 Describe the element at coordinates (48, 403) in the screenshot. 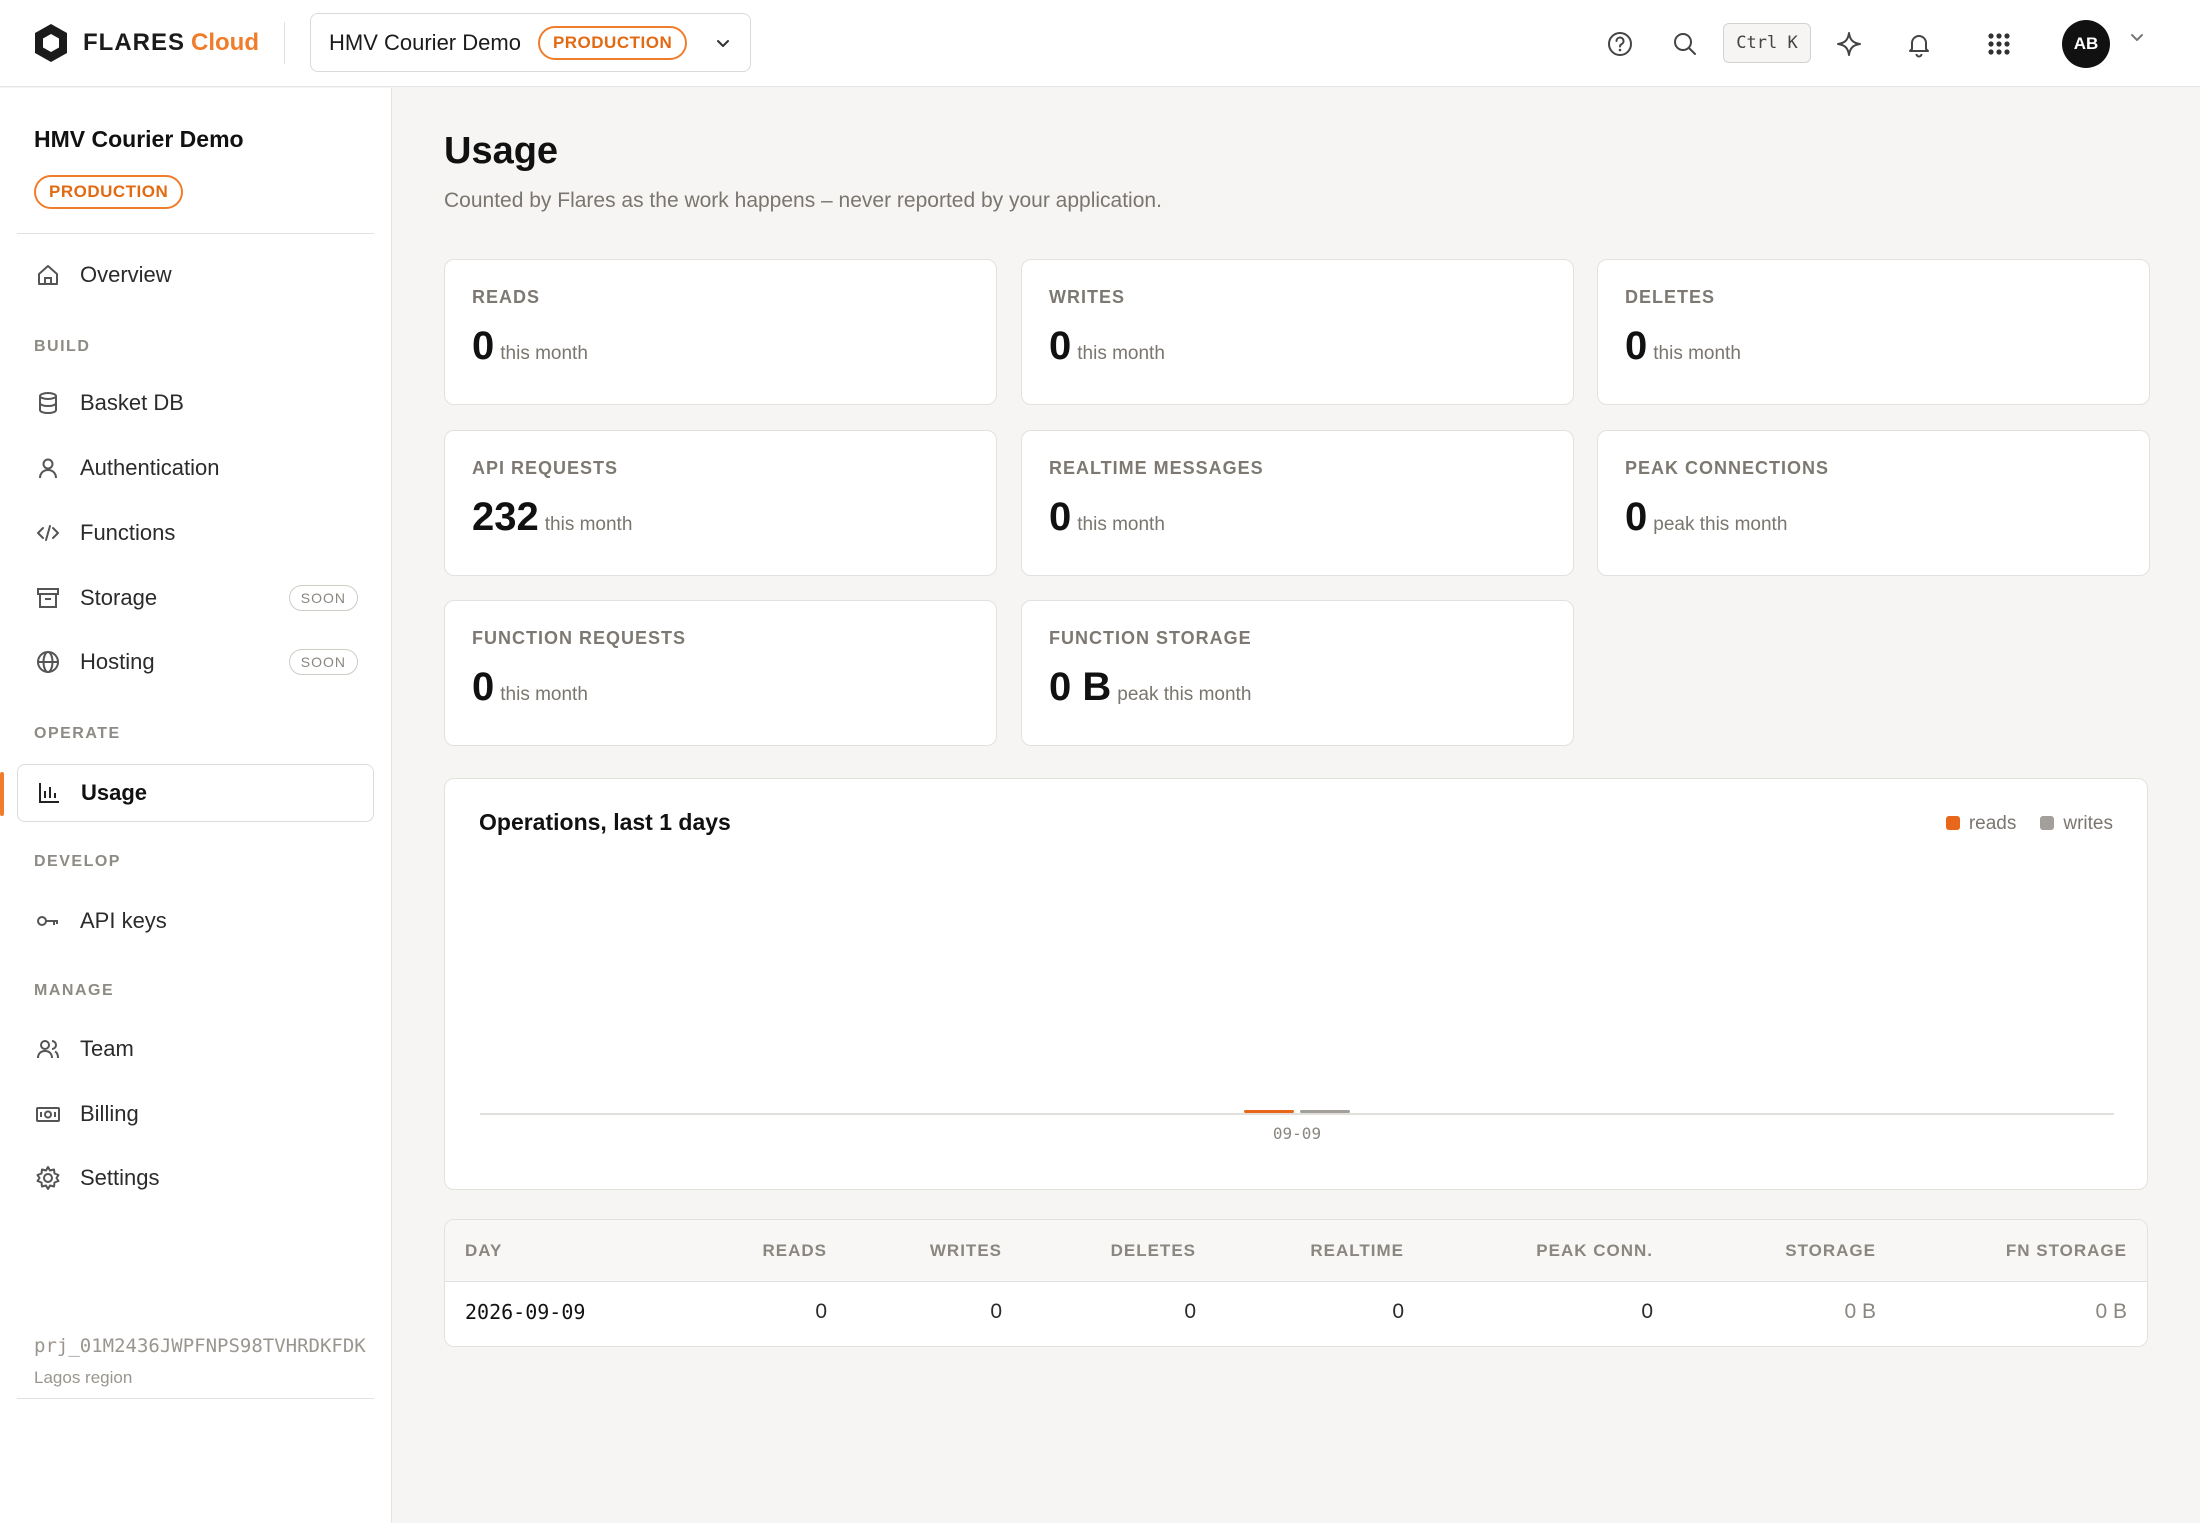

I see `database-icon` at that location.